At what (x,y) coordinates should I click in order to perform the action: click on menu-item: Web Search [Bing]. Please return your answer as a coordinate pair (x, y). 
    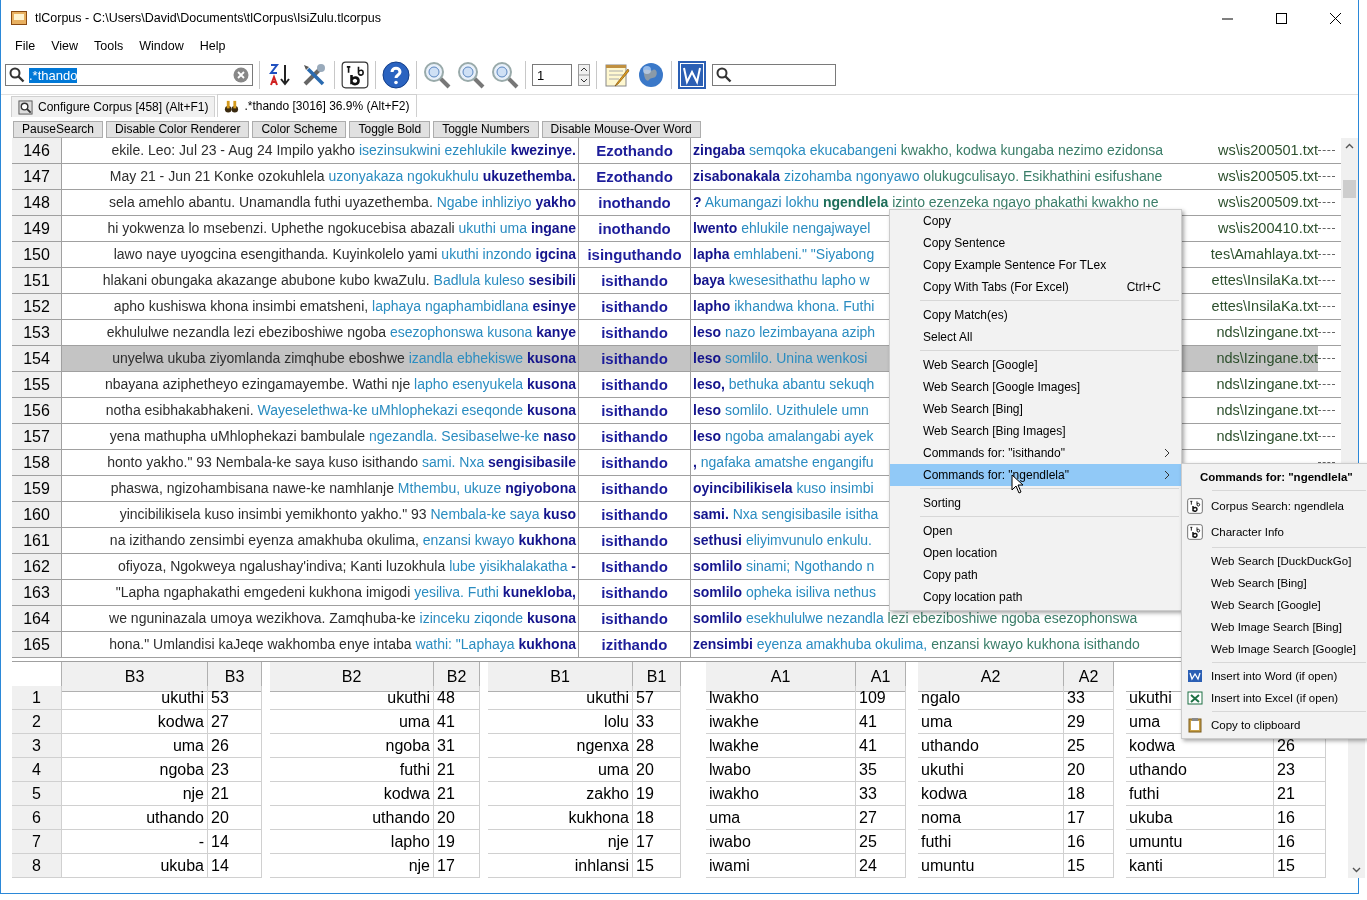
    Looking at the image, I should click on (1035, 409).